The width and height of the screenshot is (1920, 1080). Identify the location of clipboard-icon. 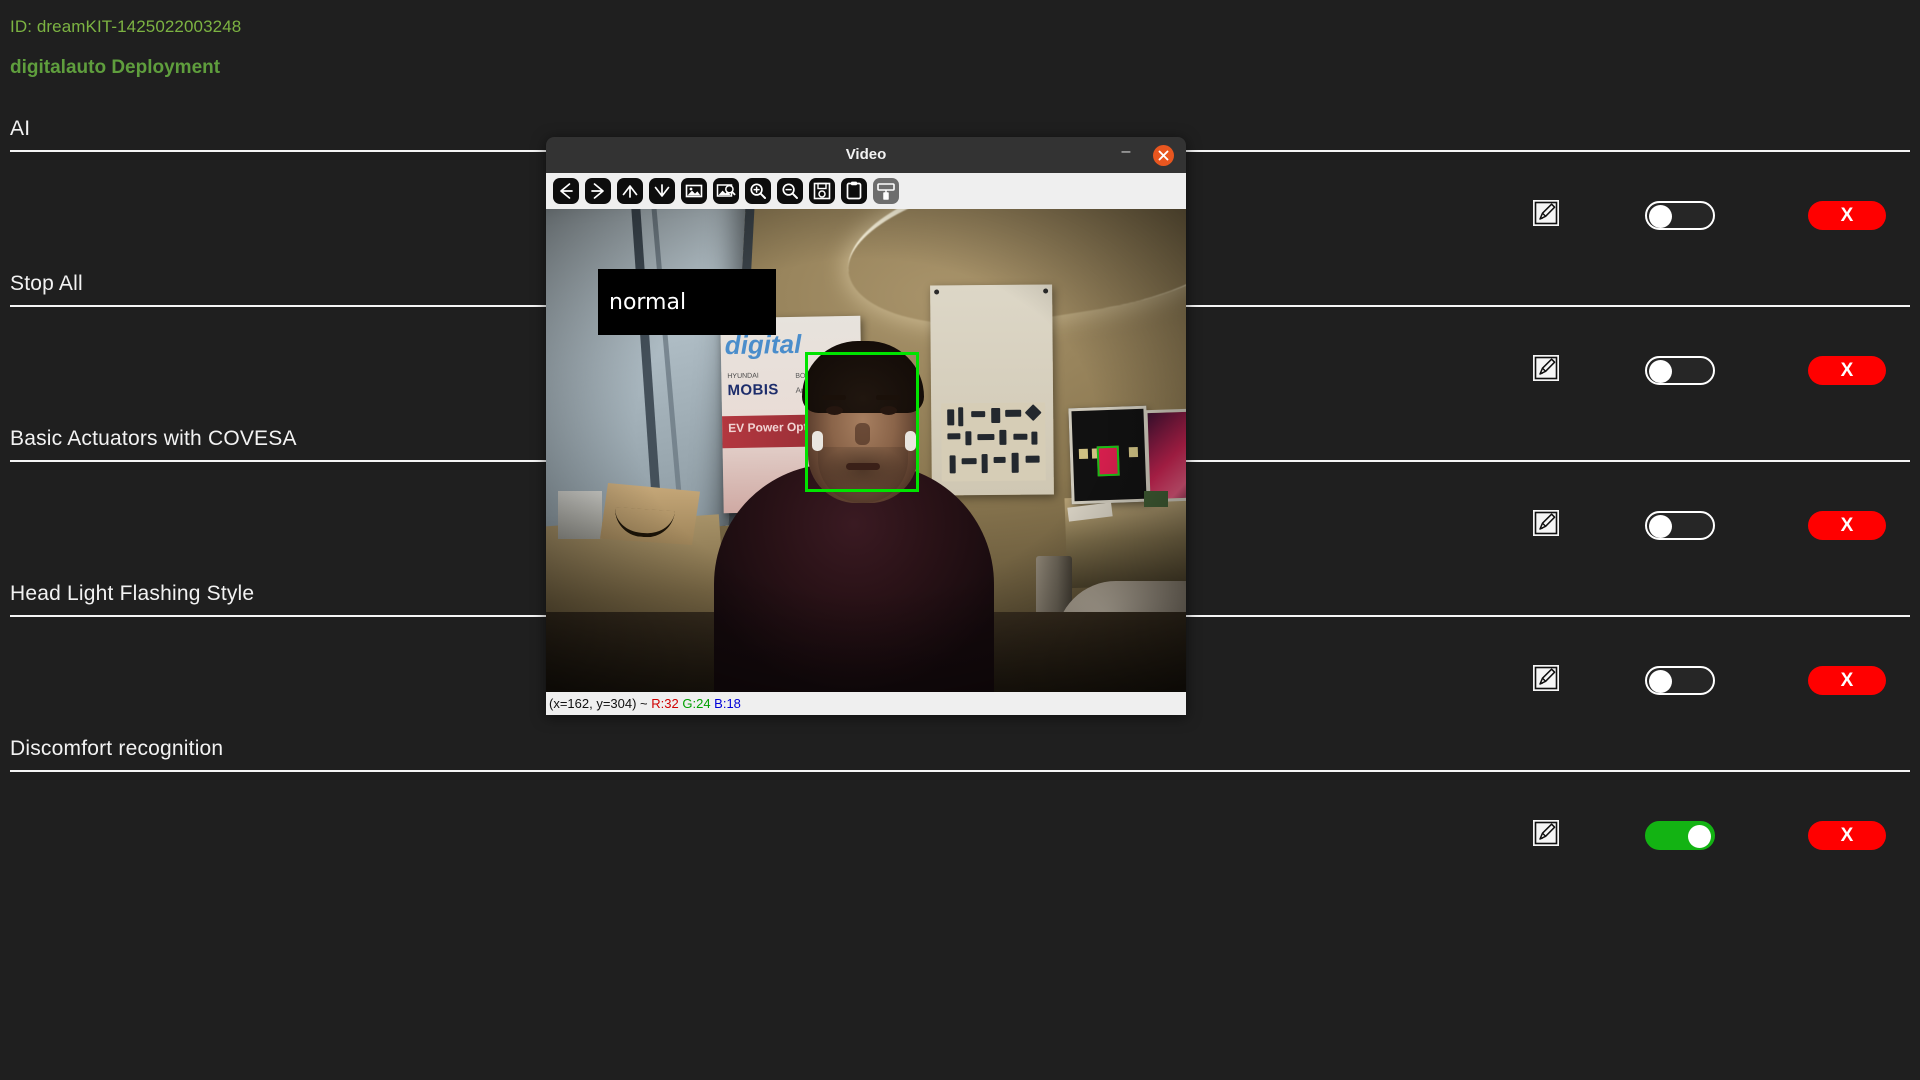
(854, 190).